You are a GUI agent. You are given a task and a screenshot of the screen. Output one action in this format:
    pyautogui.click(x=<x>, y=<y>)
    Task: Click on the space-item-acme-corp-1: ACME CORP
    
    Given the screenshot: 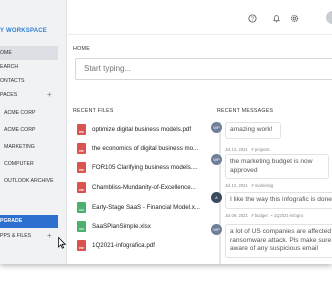 What is the action you would take?
    pyautogui.click(x=29, y=113)
    